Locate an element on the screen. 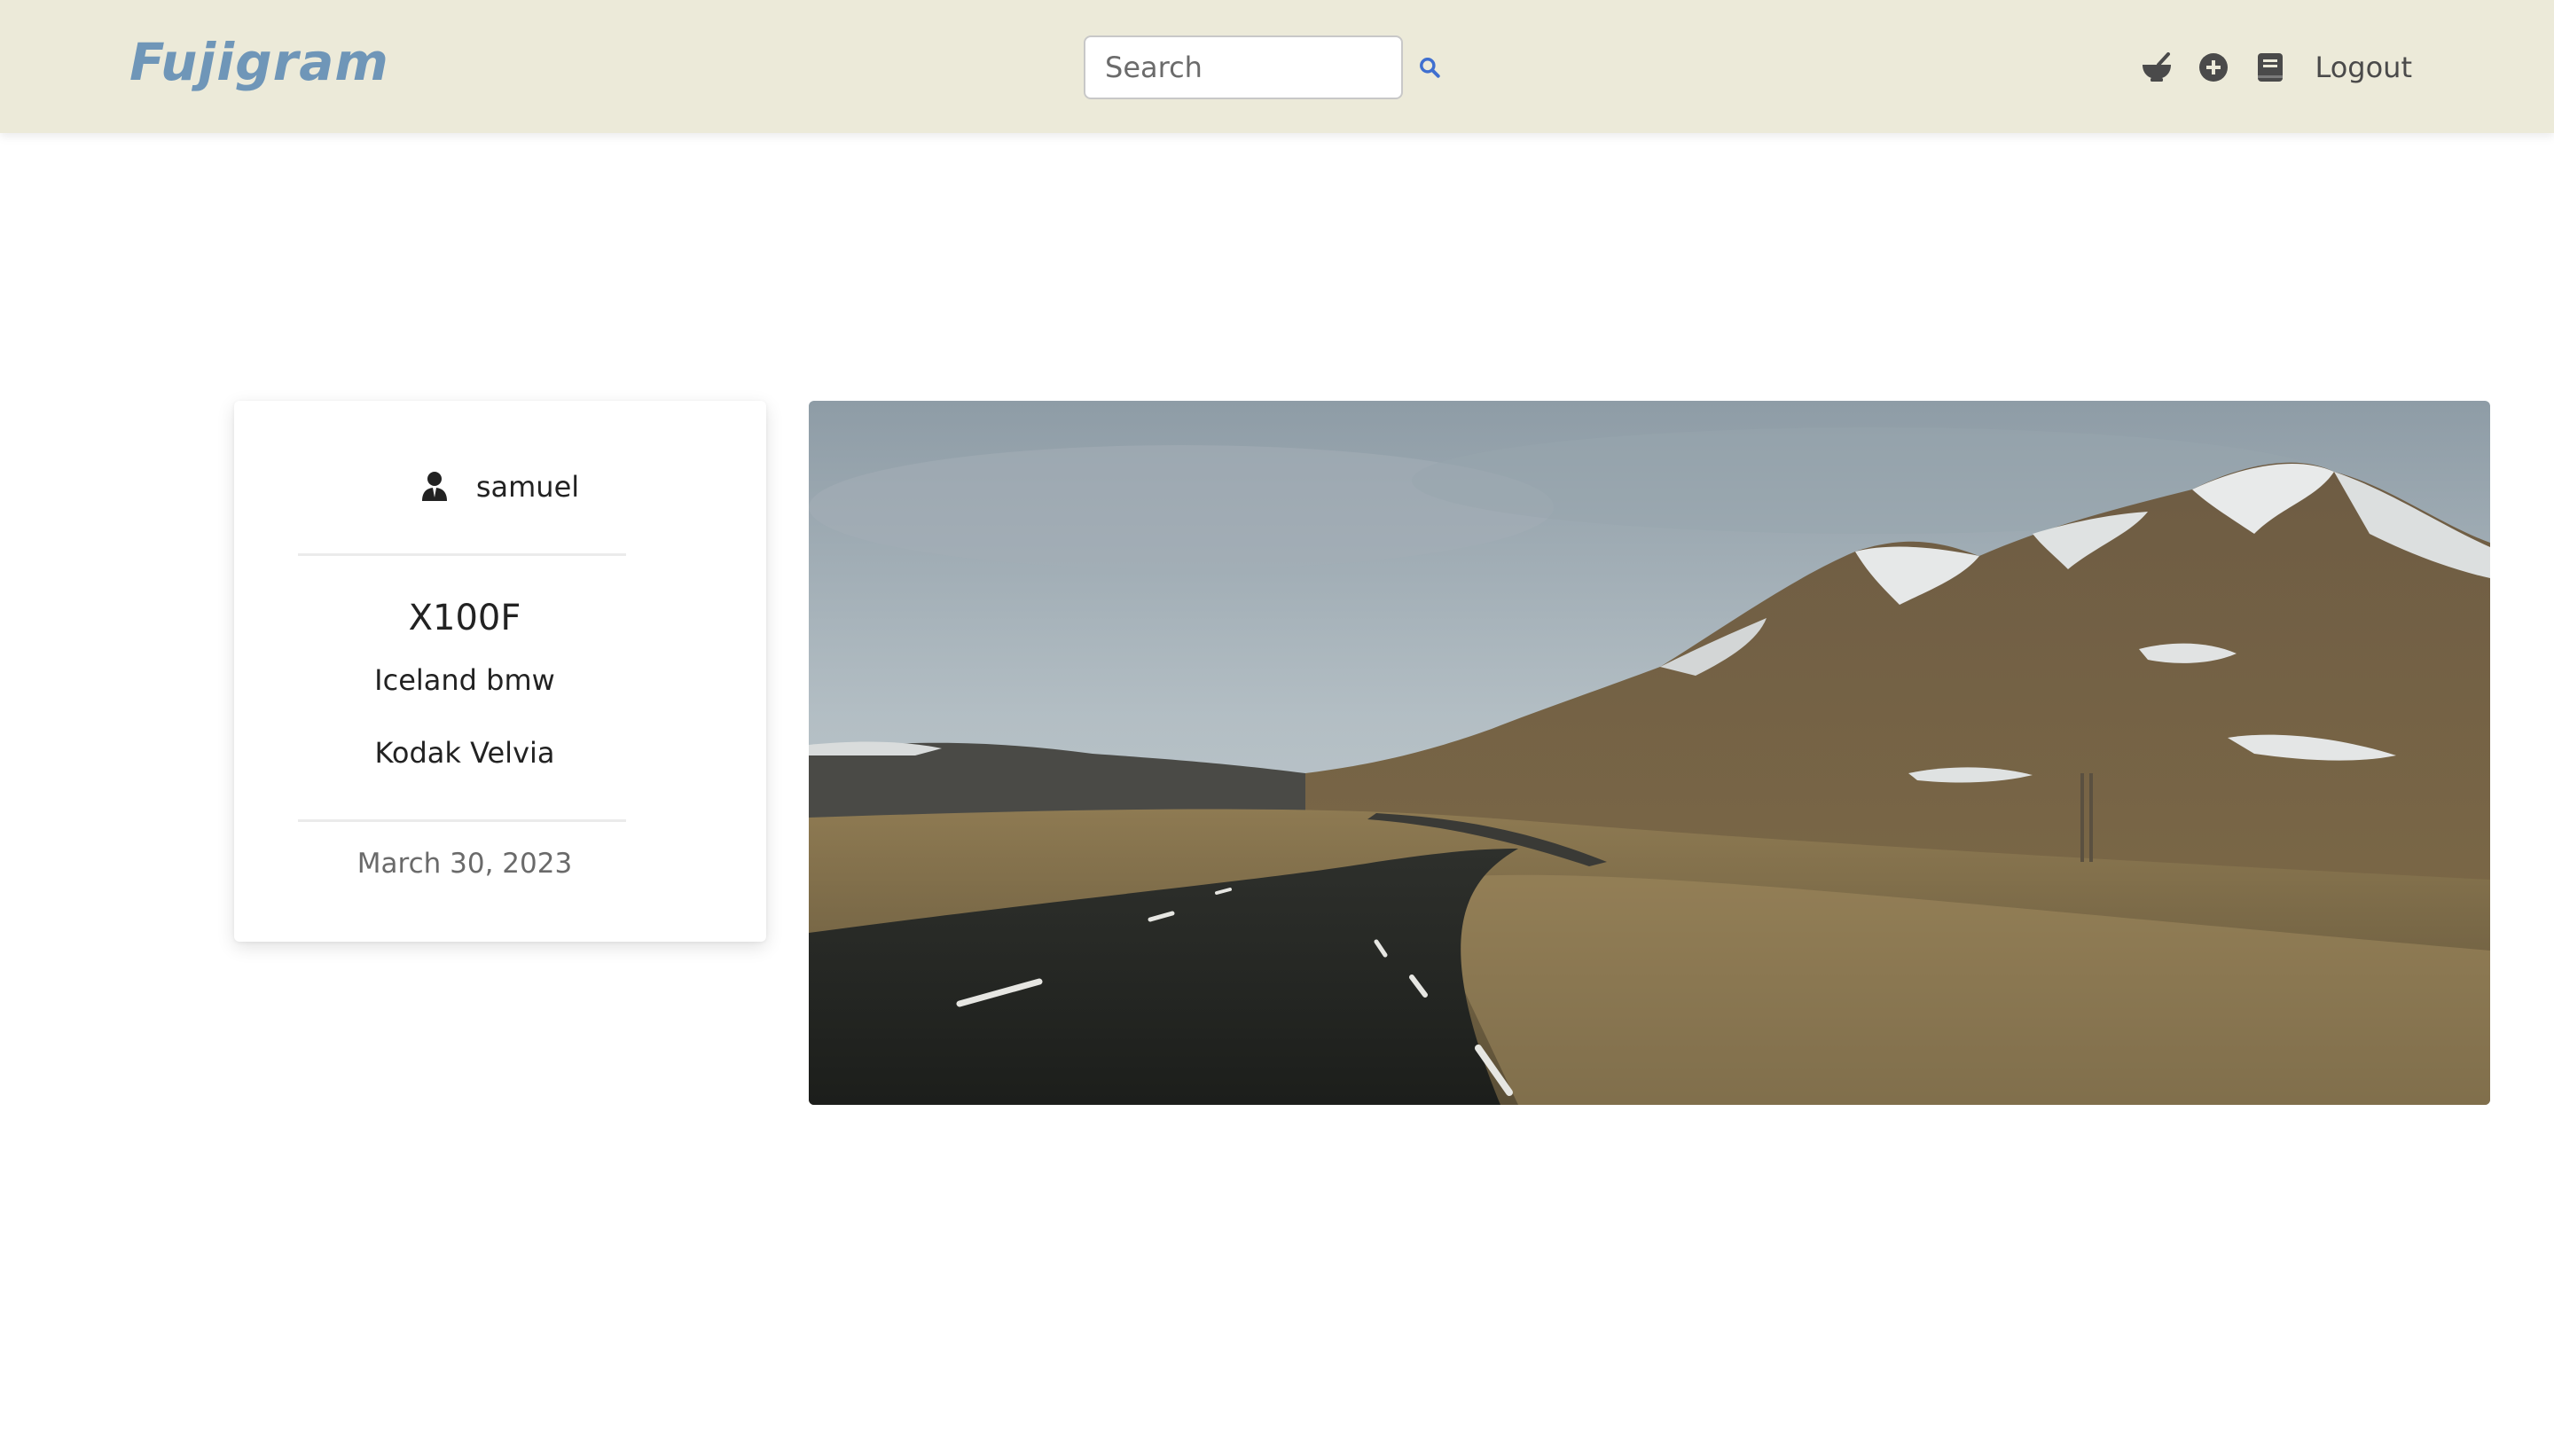 Image resolution: width=2554 pixels, height=1456 pixels. mortar-bowl-icon is located at coordinates (2156, 67).